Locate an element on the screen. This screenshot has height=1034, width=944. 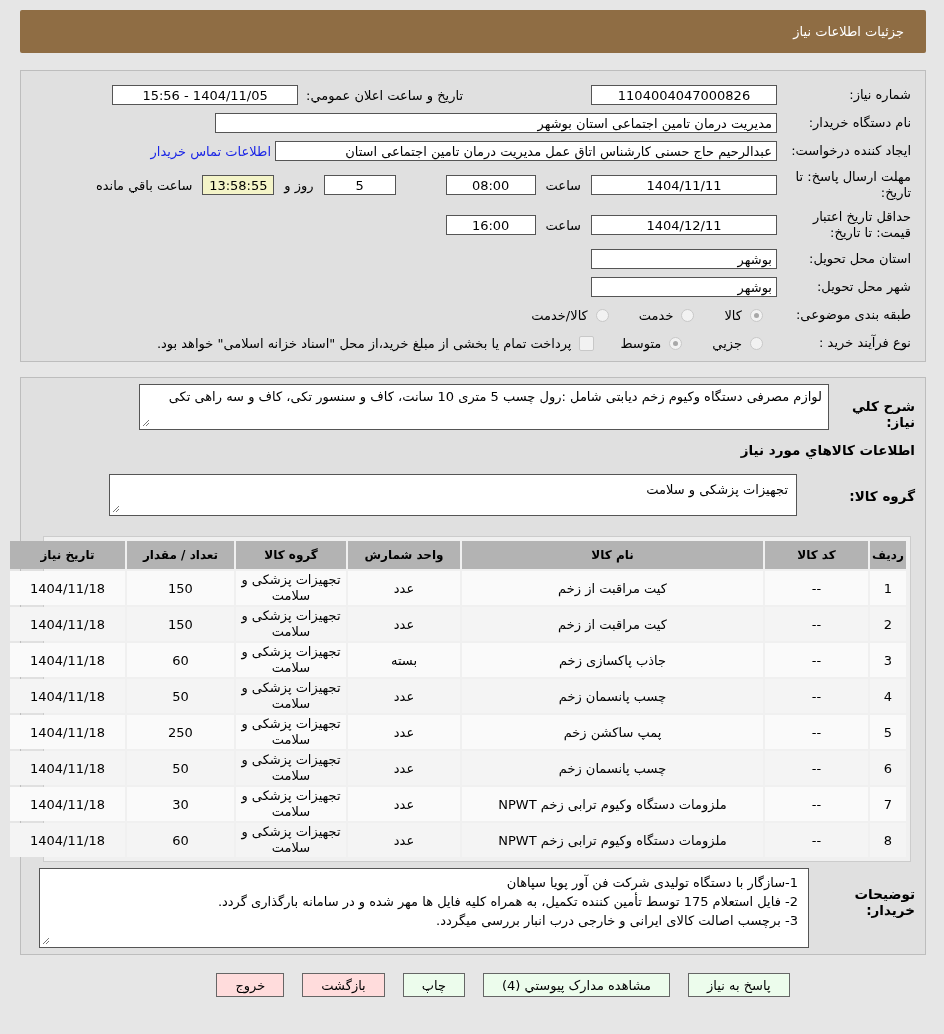
field-label: استان محل تحویل: is located at coordinates (860, 259).